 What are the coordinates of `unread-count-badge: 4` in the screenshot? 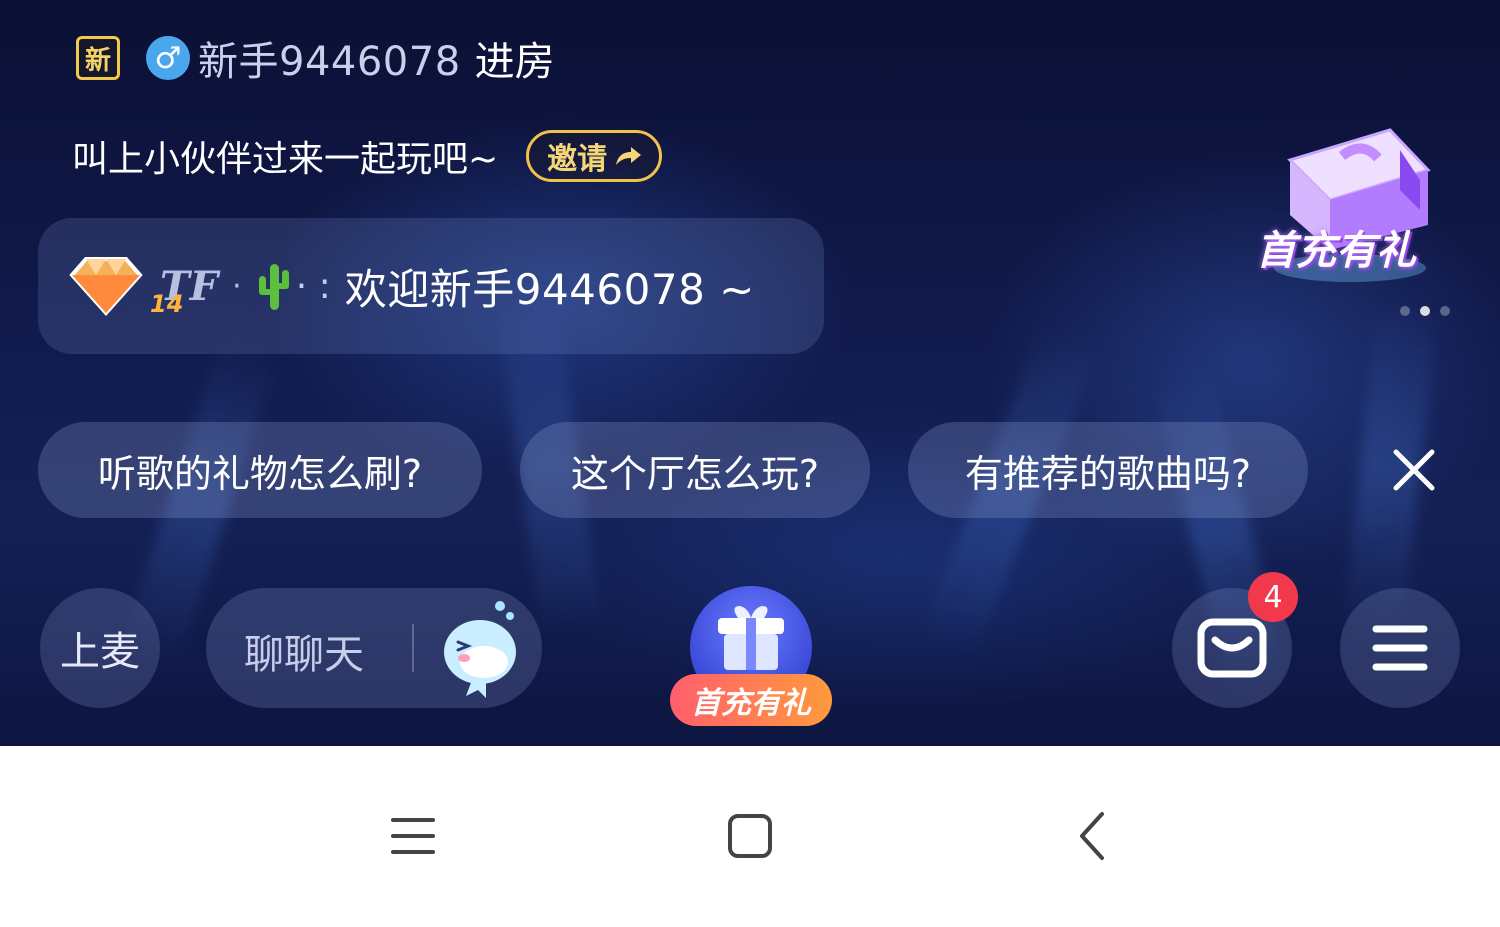 It's located at (1273, 597).